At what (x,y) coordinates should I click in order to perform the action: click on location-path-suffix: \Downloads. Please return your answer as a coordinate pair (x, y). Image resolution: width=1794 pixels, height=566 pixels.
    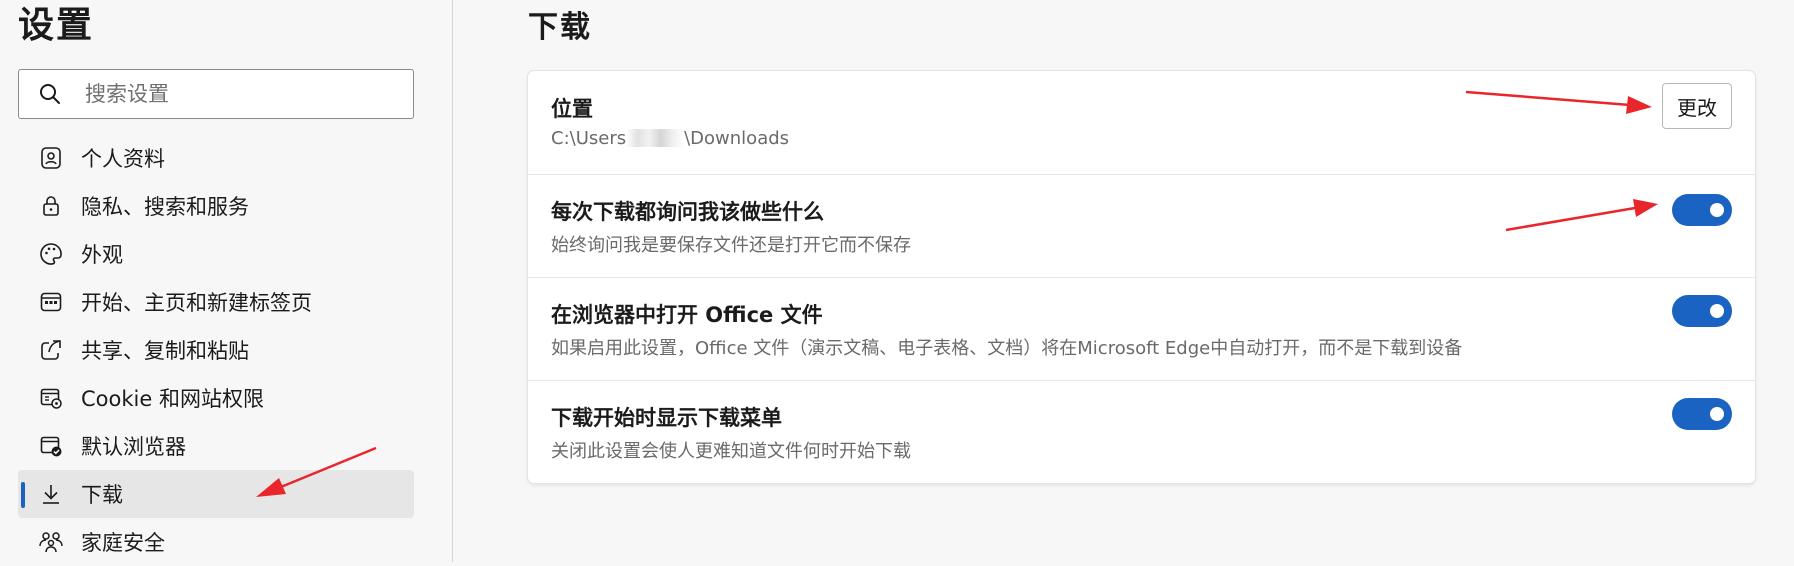
    Looking at the image, I should click on (737, 138).